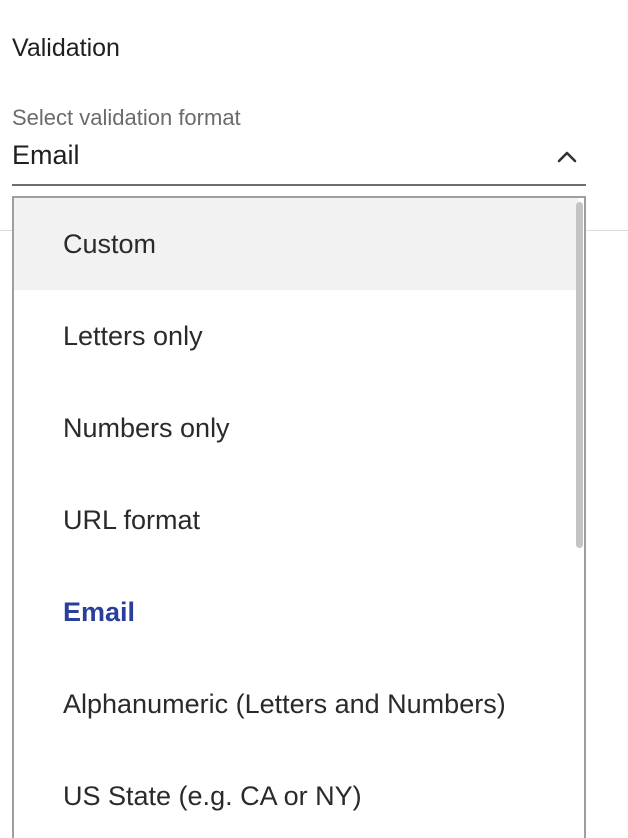 This screenshot has width=628, height=838. What do you see at coordinates (296, 428) in the screenshot?
I see `option-numbers-only: Numbers only` at bounding box center [296, 428].